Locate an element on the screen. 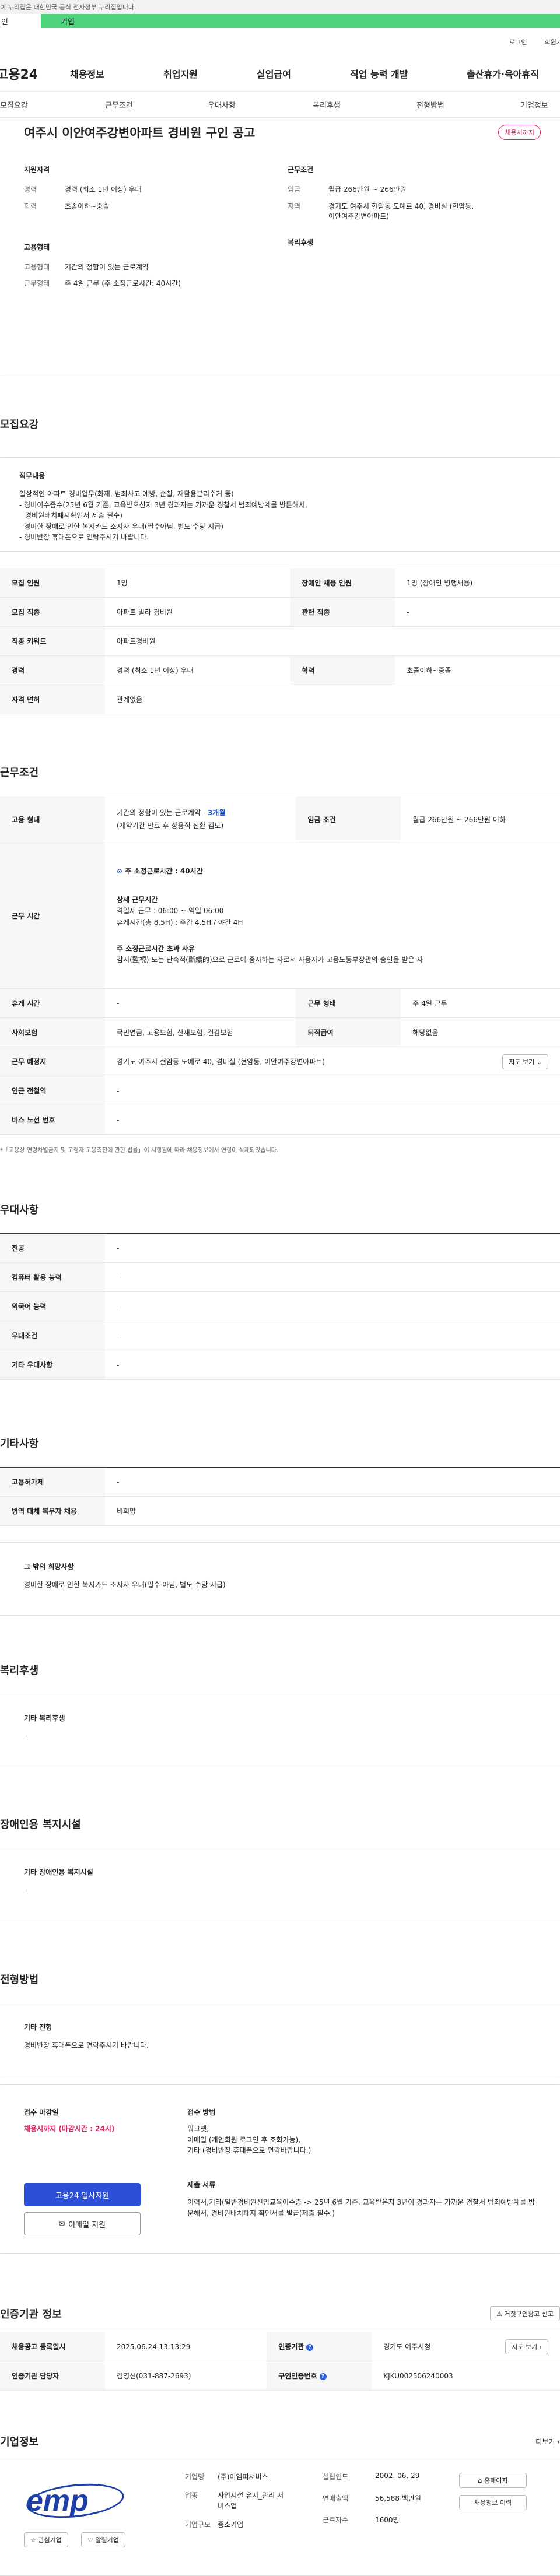  cell-key: 연매출액 is located at coordinates (336, 2498).